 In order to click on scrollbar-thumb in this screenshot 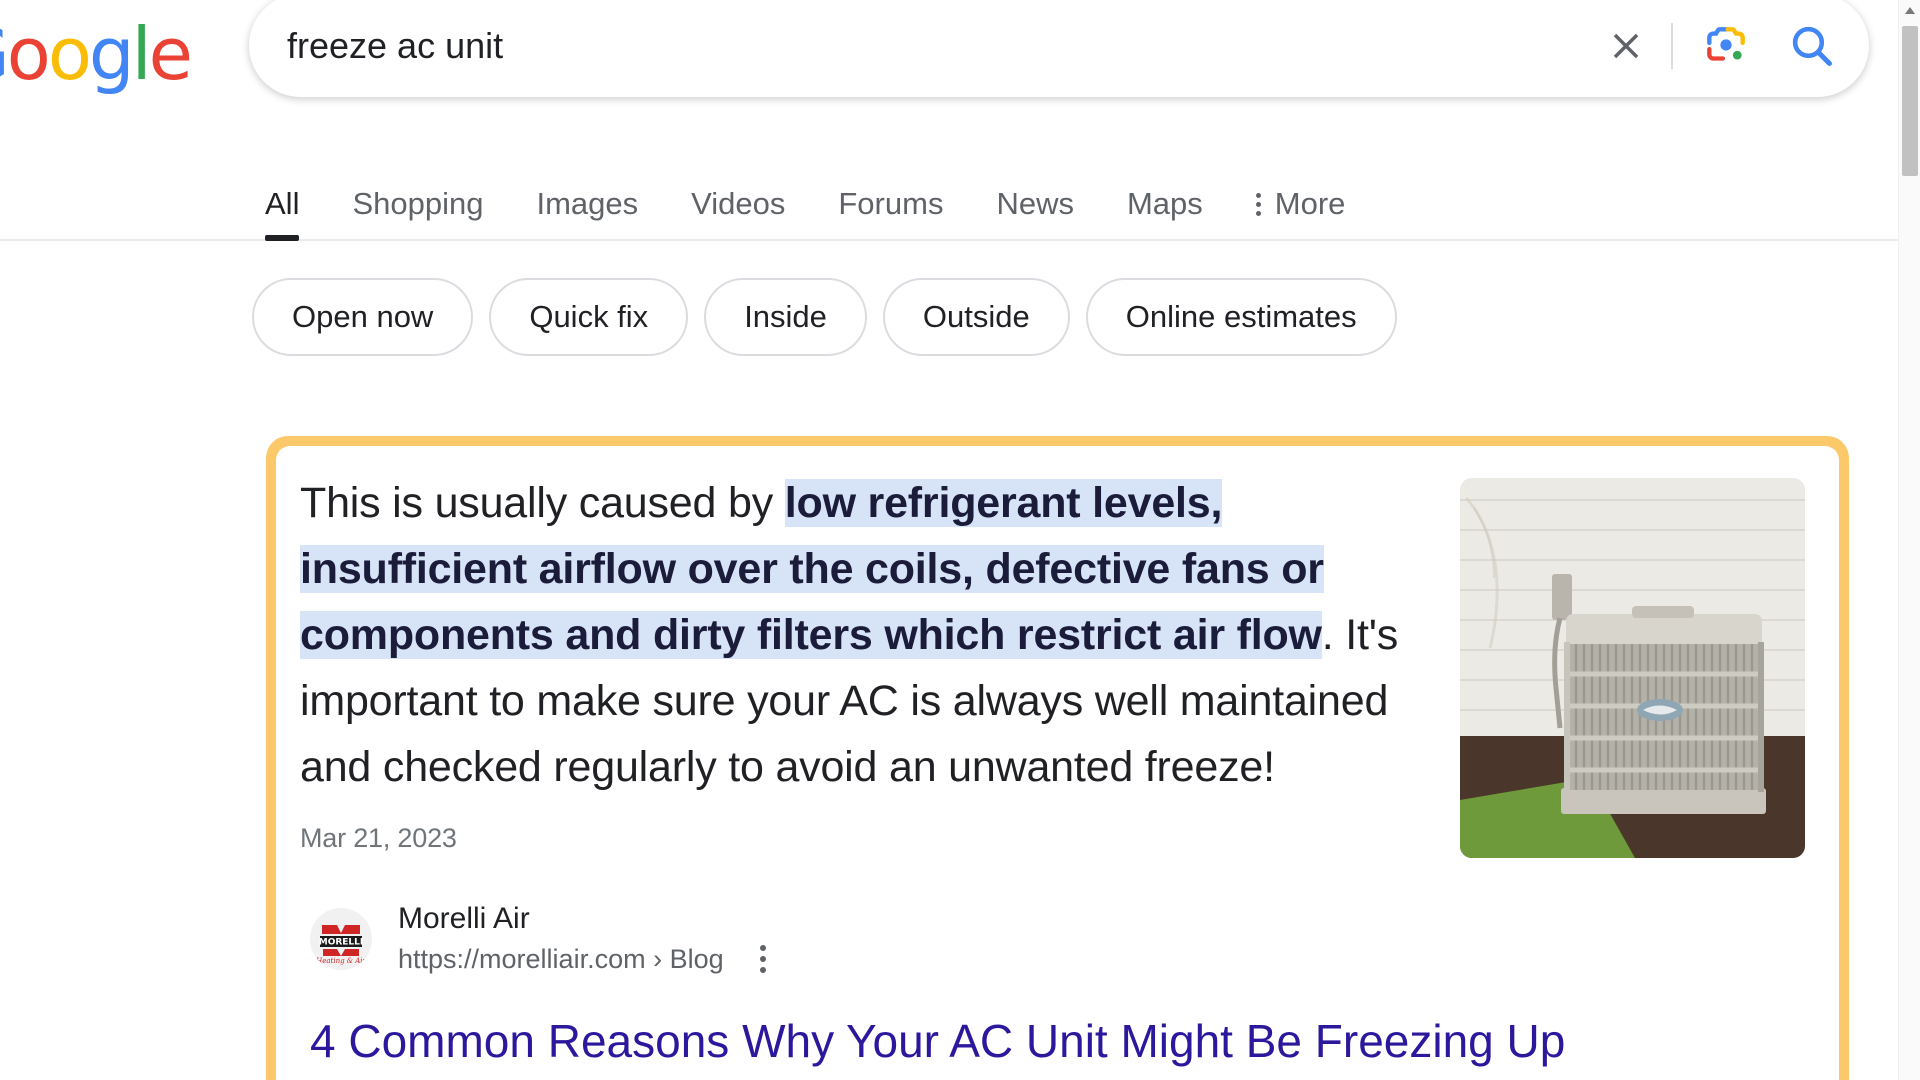, I will do `click(1910, 101)`.